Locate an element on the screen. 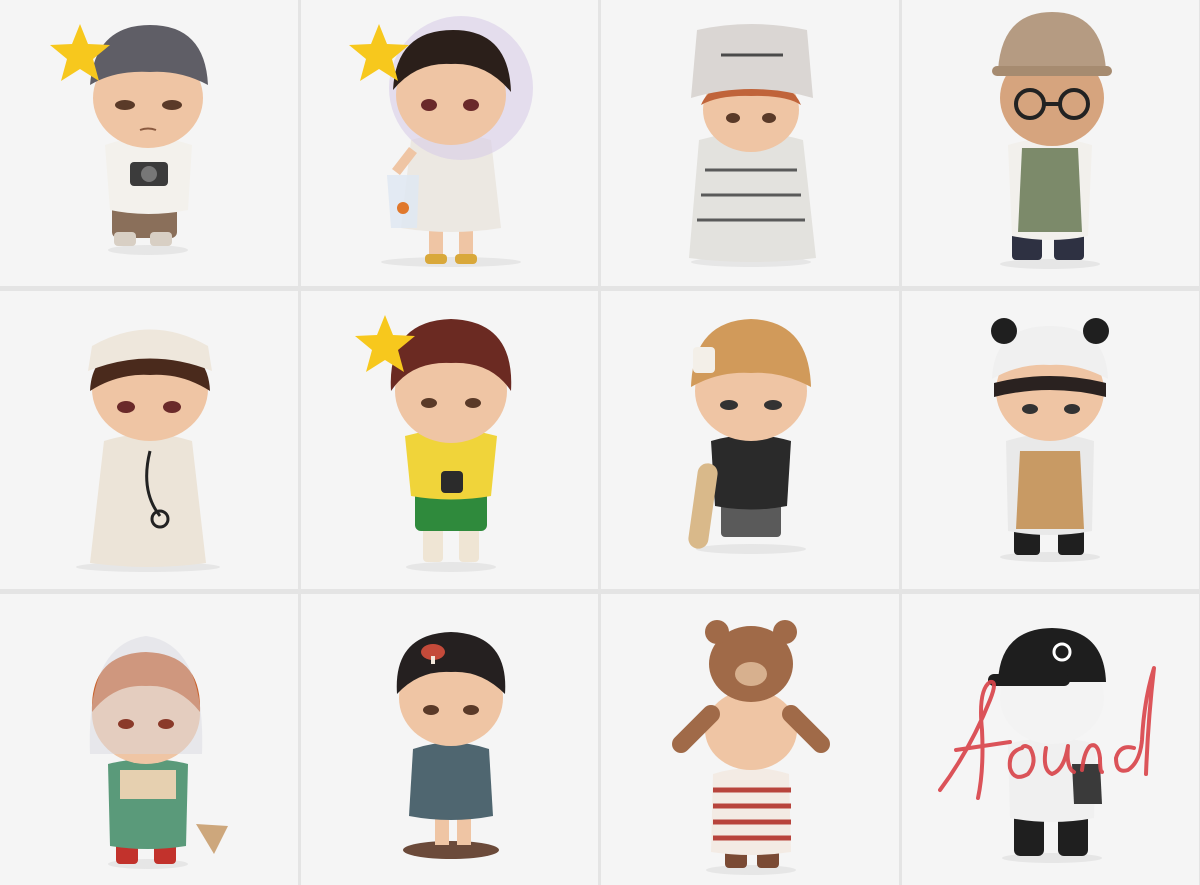  figure-panda-hat-apron is located at coordinates (1050, 440).